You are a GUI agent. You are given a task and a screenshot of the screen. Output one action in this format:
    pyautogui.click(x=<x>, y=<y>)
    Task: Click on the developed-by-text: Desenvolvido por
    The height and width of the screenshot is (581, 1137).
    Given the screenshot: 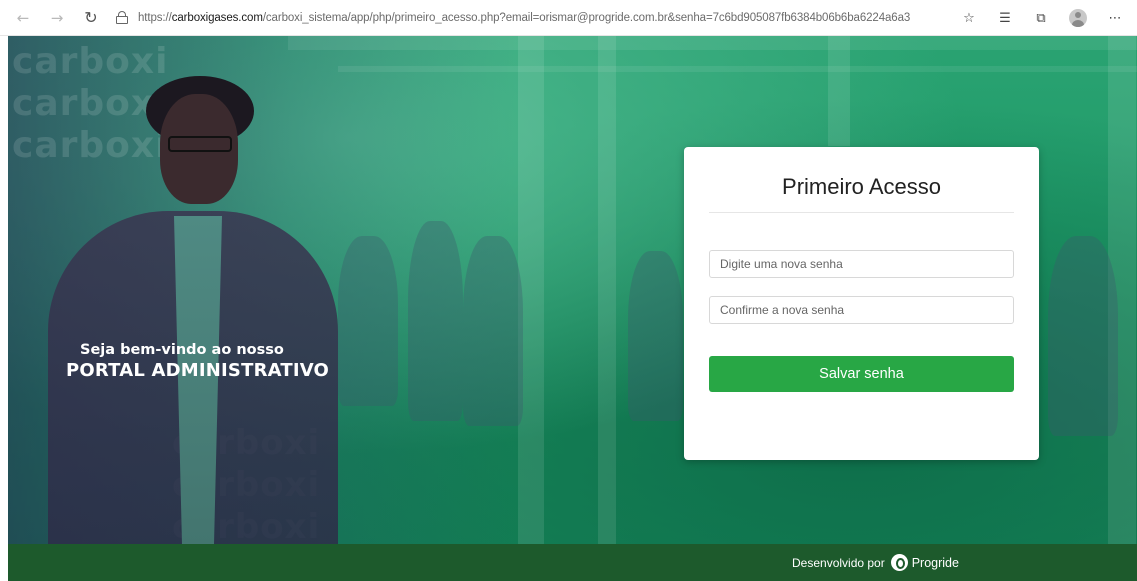 What is the action you would take?
    pyautogui.click(x=838, y=562)
    